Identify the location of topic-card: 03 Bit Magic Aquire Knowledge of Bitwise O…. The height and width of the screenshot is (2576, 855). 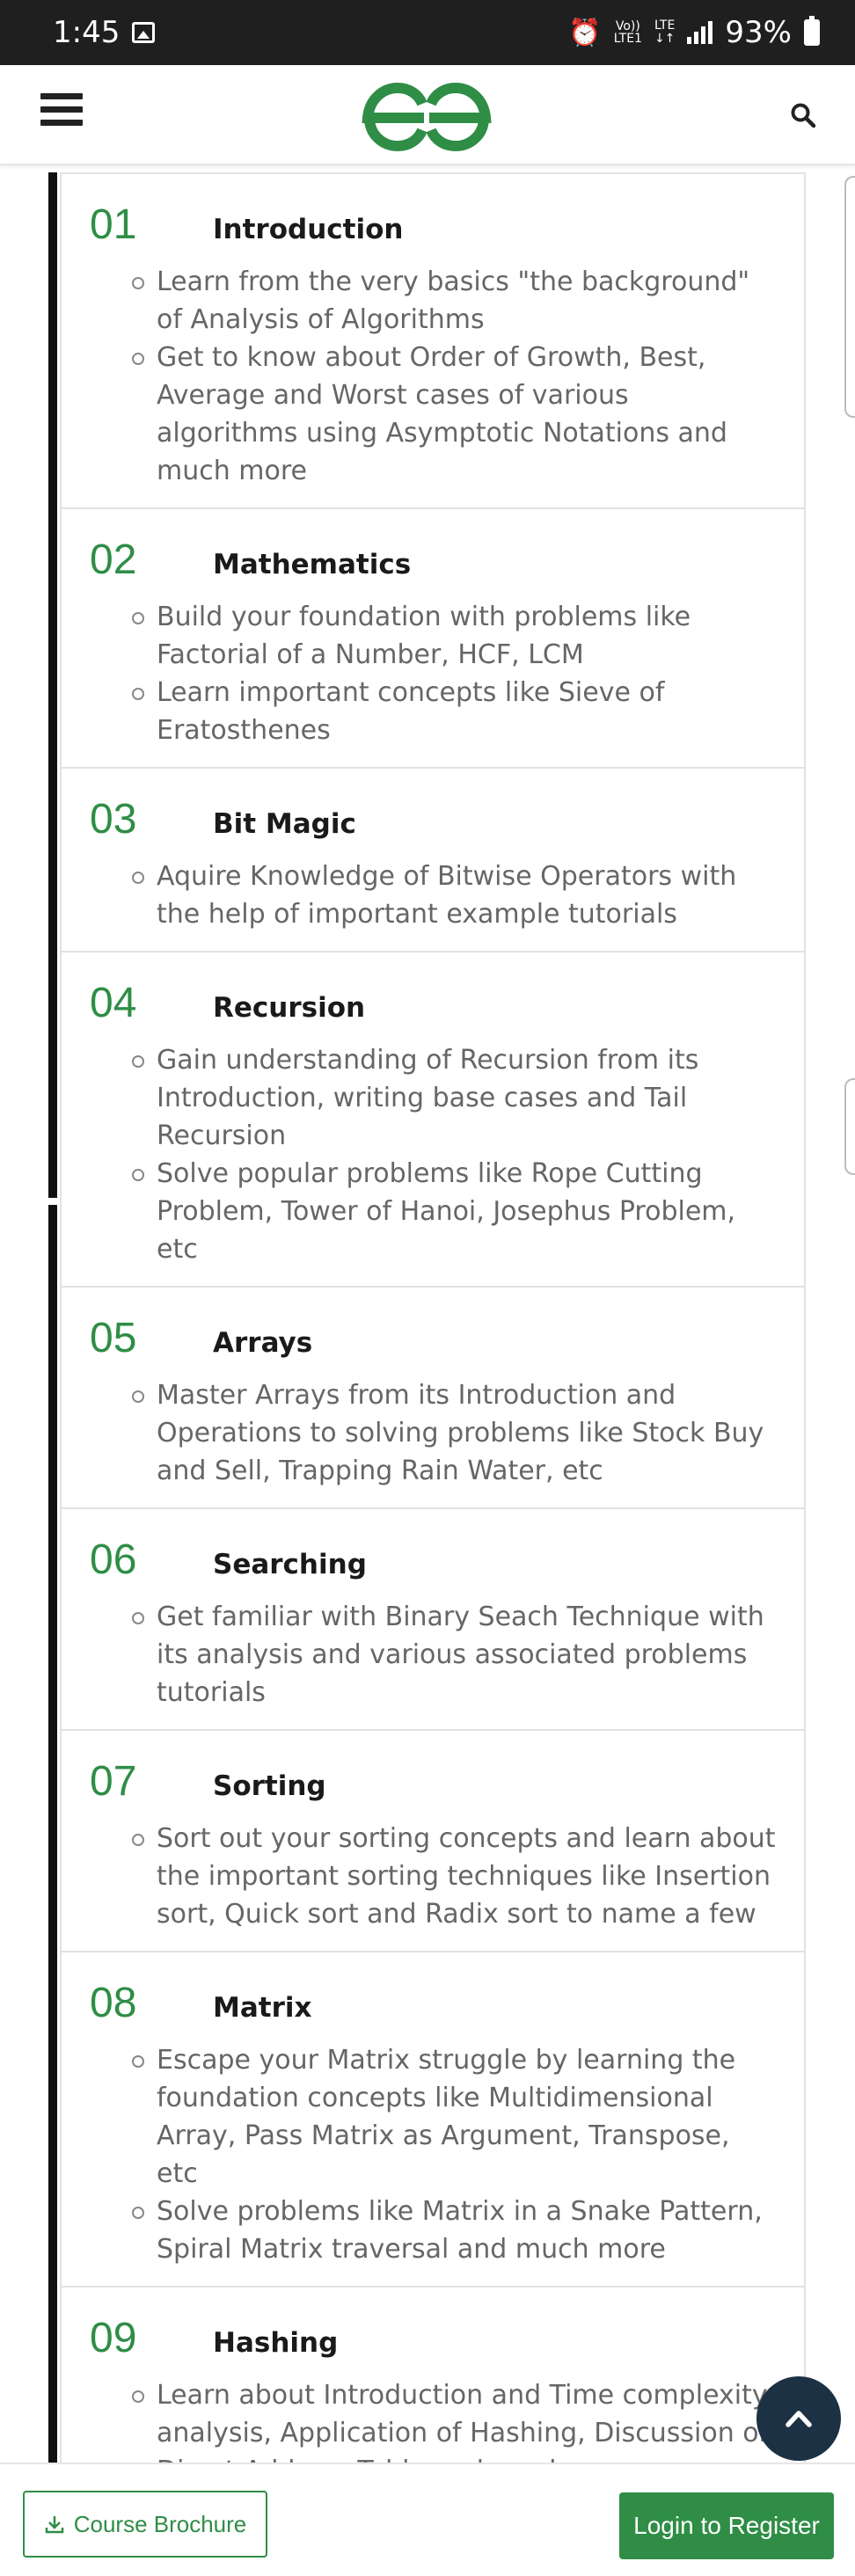
(433, 860).